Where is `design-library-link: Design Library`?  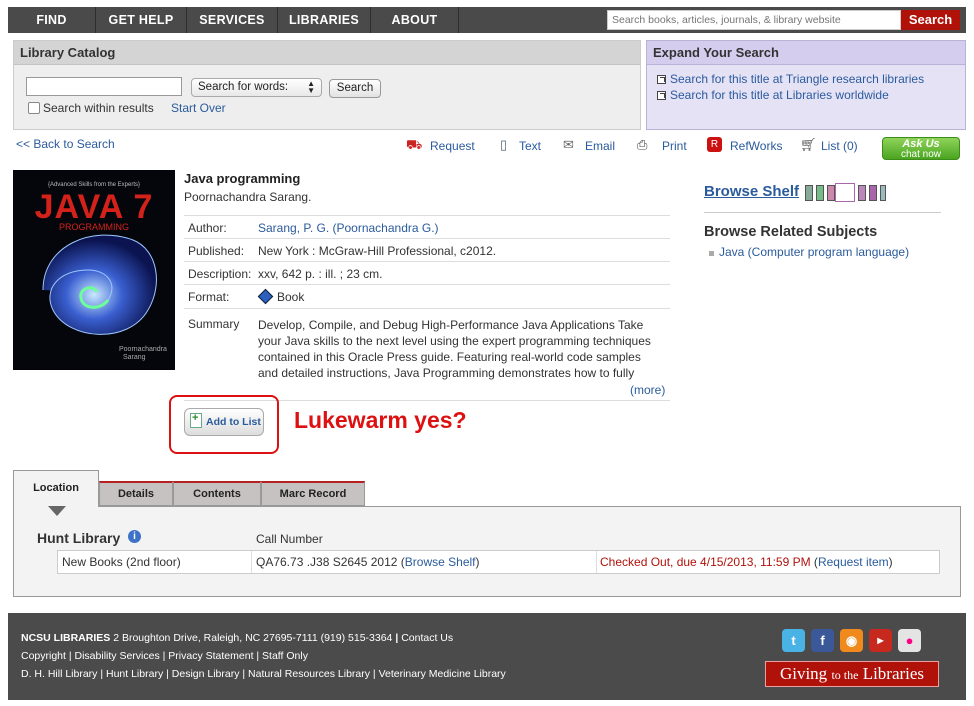 design-library-link: Design Library is located at coordinates (206, 674).